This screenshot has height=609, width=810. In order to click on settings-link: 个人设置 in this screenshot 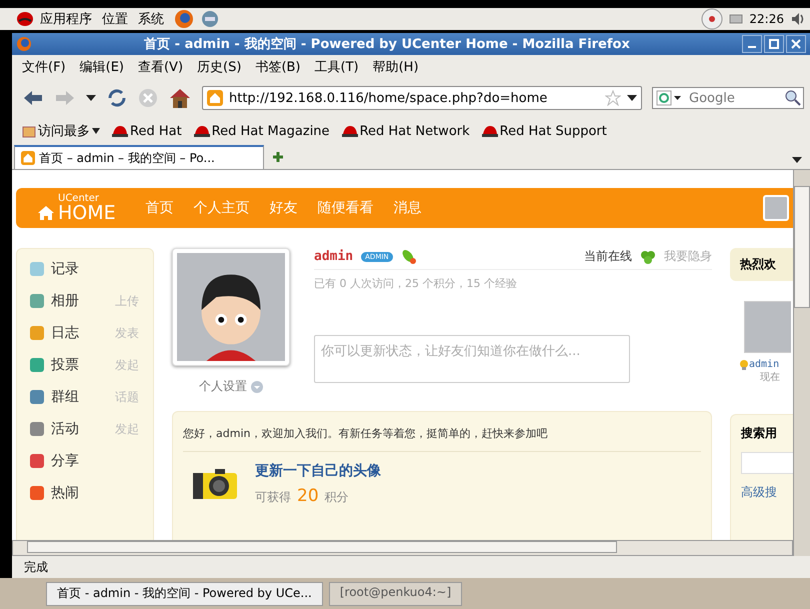, I will do `click(231, 386)`.